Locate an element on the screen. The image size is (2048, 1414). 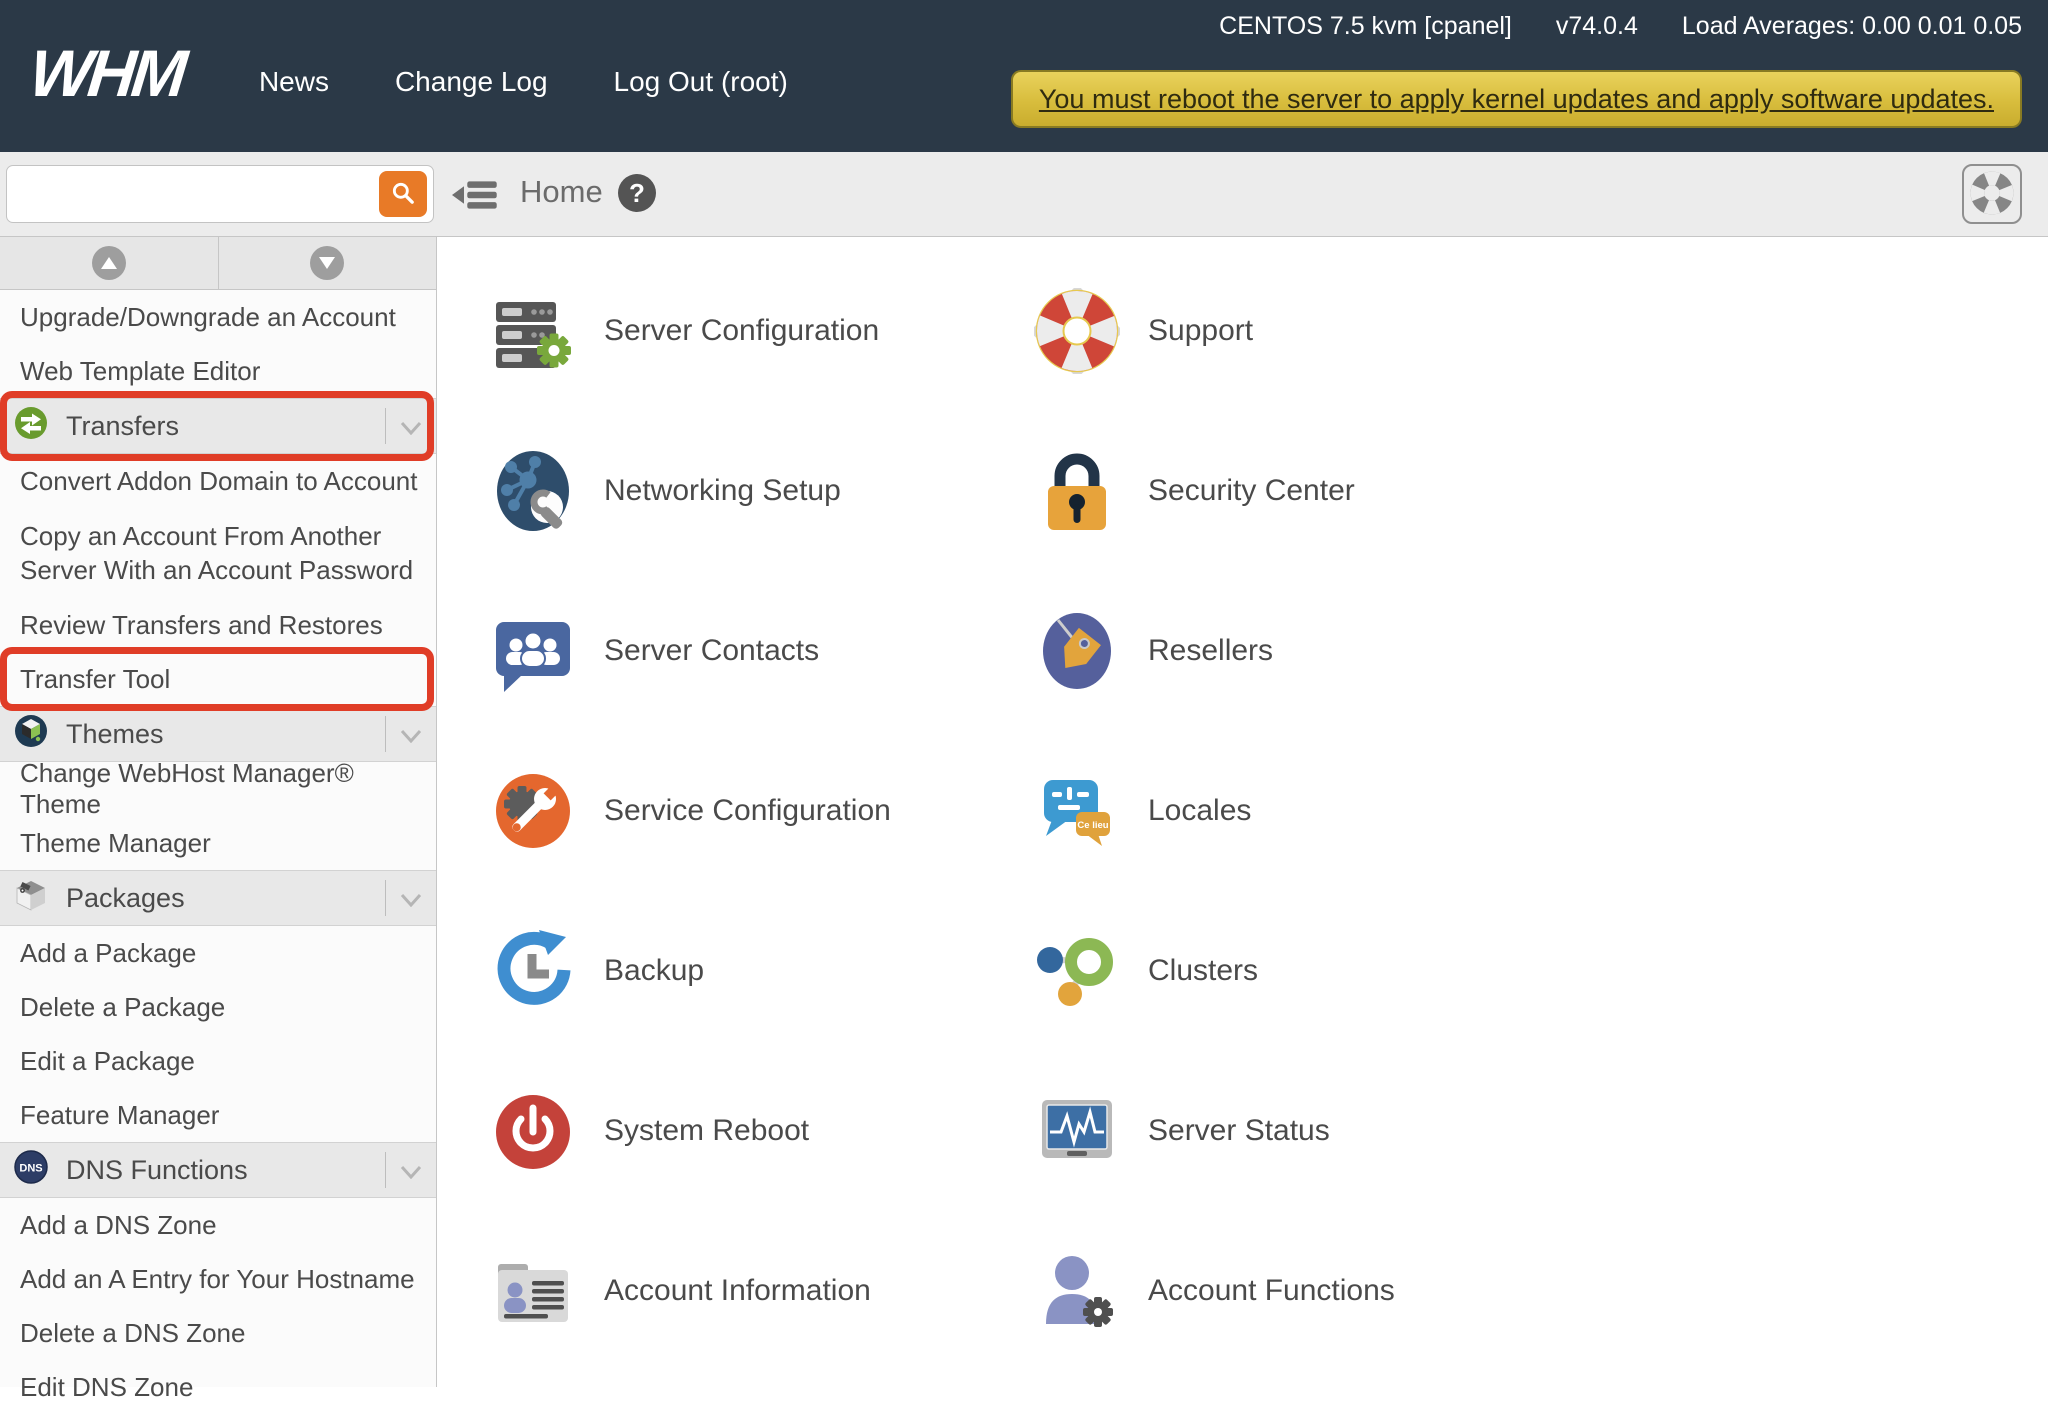
tile-label: Security Center is located at coordinates (1251, 490).